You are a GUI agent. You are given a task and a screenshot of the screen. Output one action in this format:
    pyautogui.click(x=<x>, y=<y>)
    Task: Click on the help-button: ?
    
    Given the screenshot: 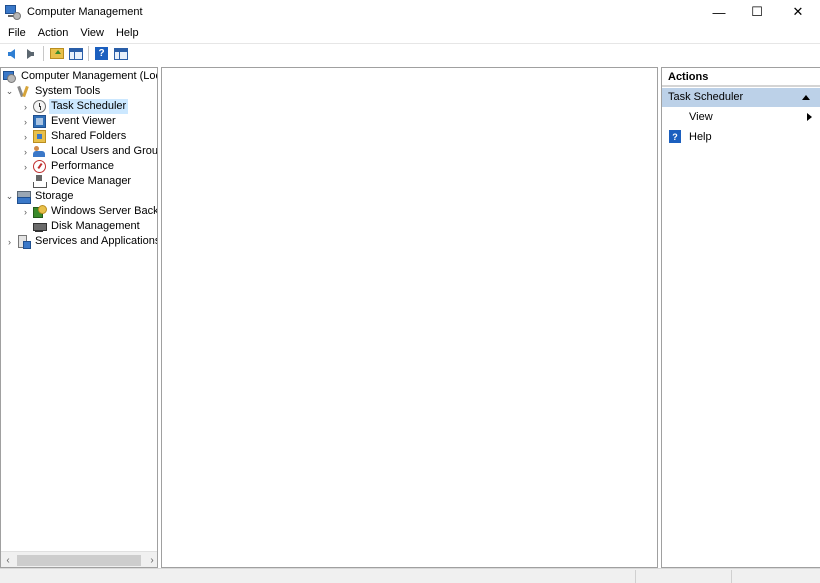 What is the action you would take?
    pyautogui.click(x=101, y=53)
    